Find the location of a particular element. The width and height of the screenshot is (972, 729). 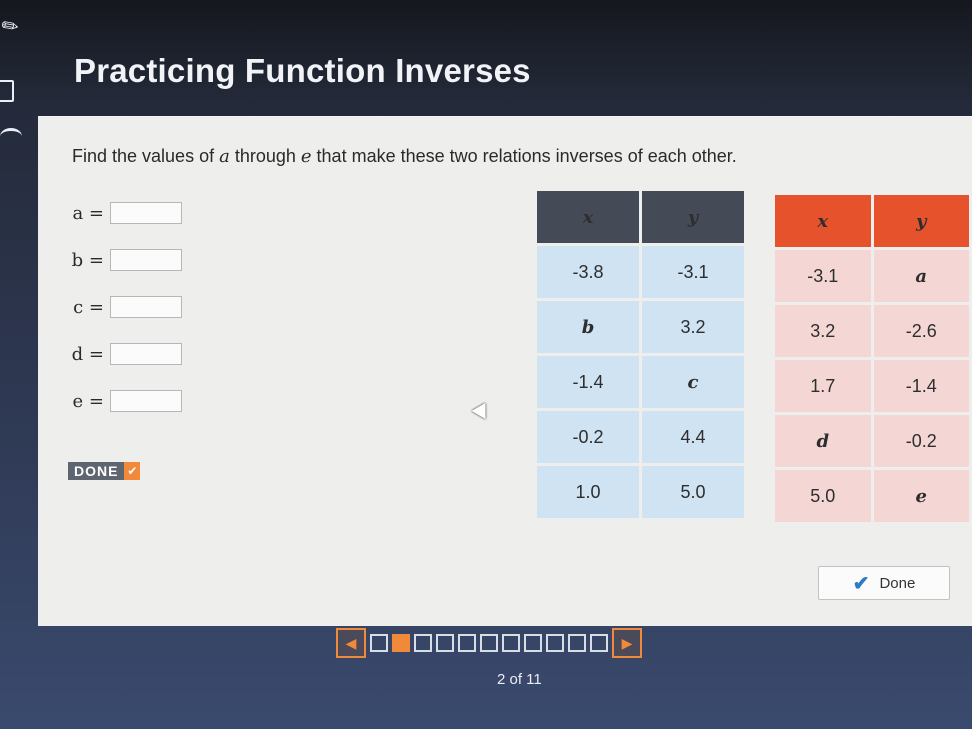

done-mini-button: DONE ✔ is located at coordinates (104, 471).